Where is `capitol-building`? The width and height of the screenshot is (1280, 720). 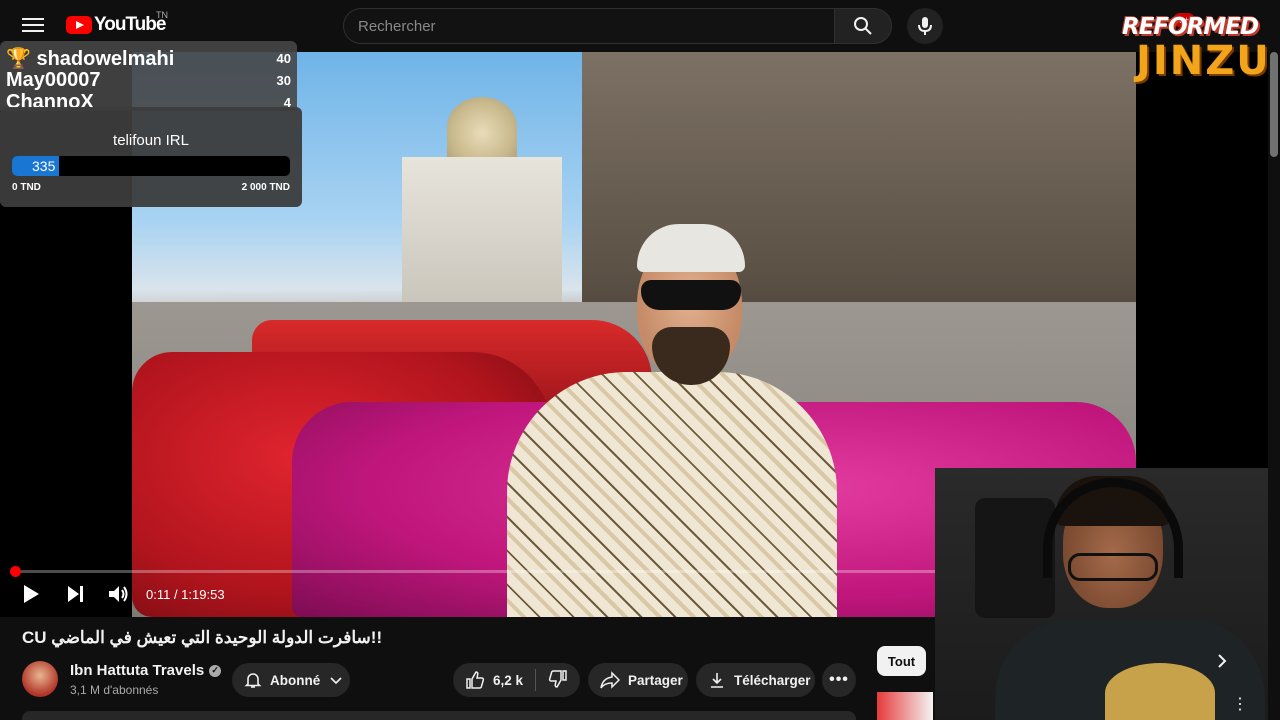
capitol-building is located at coordinates (482, 234).